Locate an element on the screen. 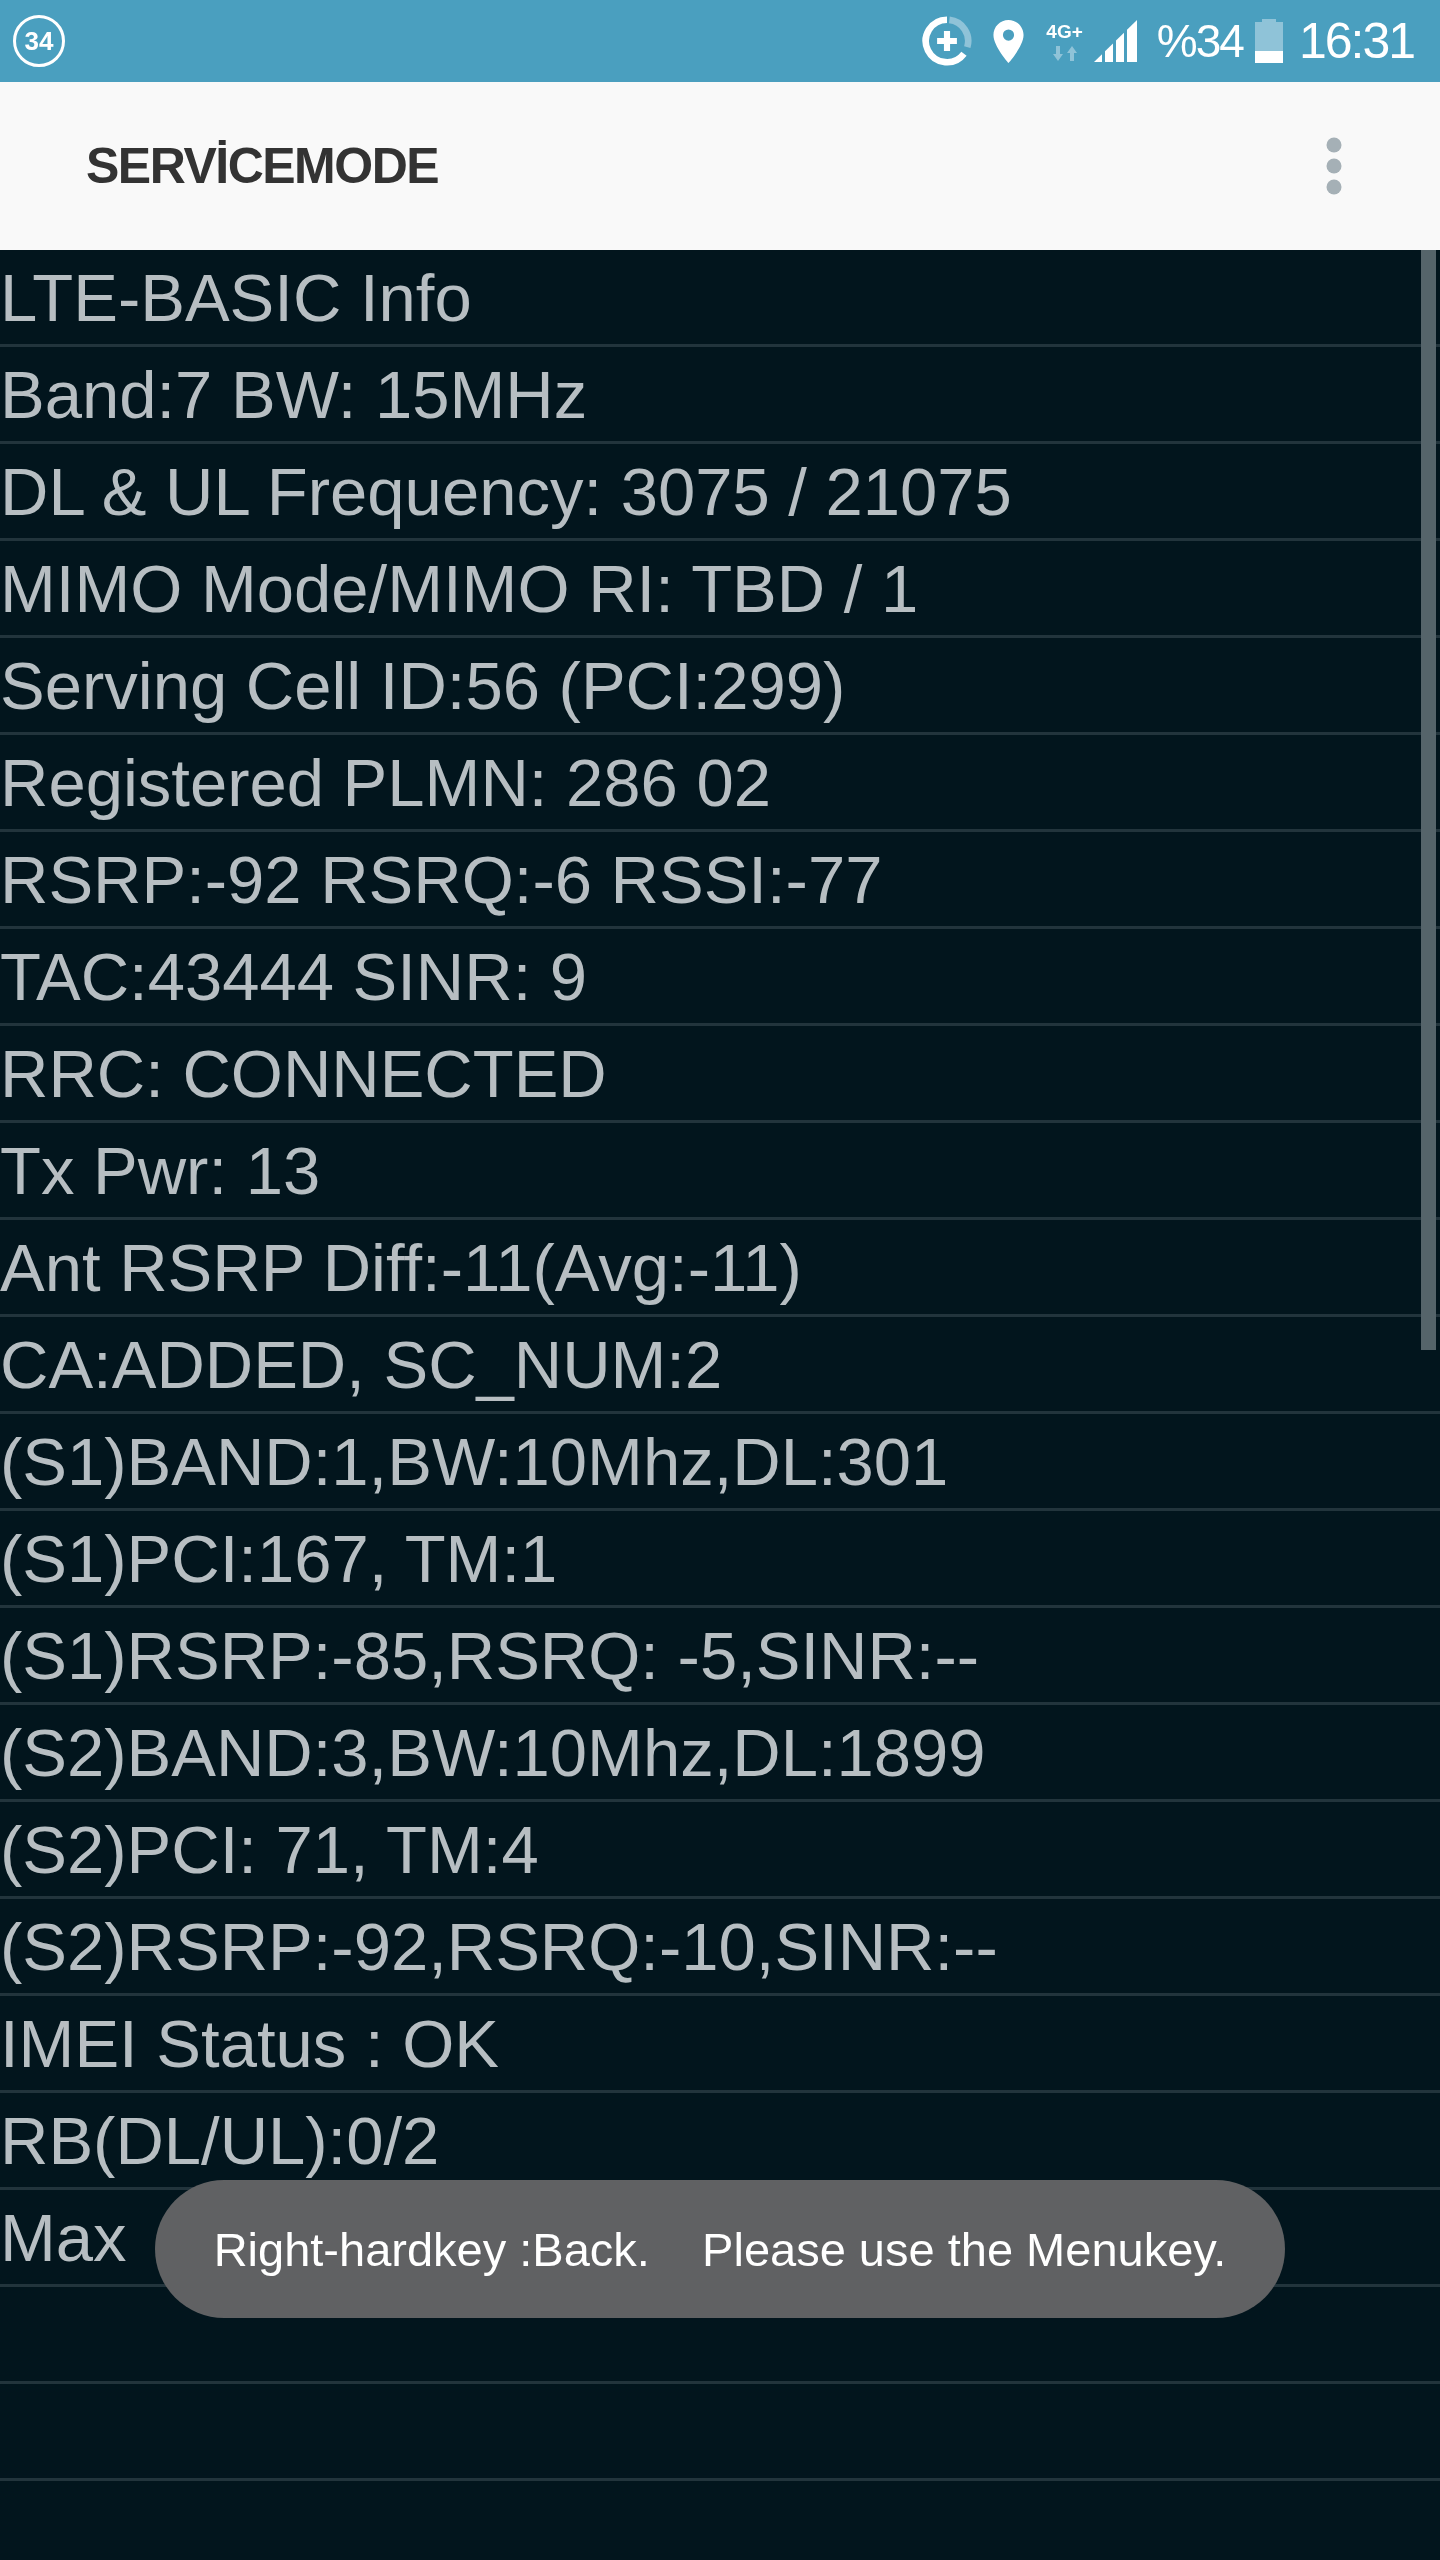 This screenshot has width=1440, height=2560. data-saver-icon is located at coordinates (947, 41).